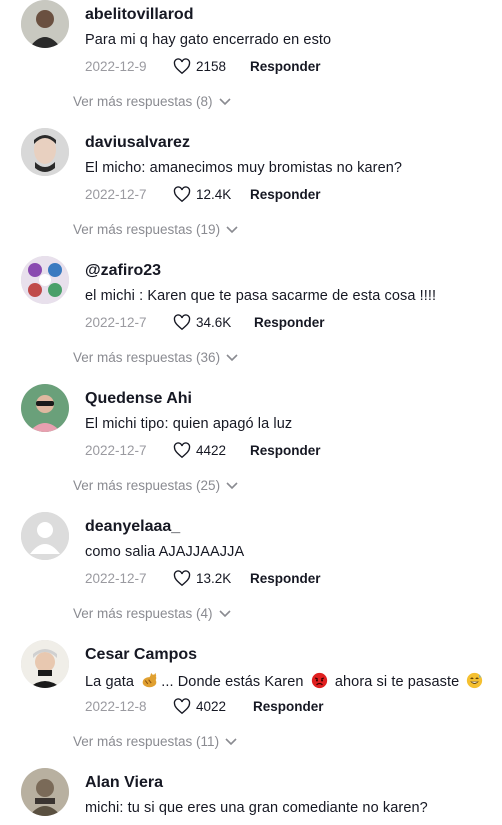  What do you see at coordinates (397, 682) in the screenshot?
I see `comment-text-part: ahora si te pasaste` at bounding box center [397, 682].